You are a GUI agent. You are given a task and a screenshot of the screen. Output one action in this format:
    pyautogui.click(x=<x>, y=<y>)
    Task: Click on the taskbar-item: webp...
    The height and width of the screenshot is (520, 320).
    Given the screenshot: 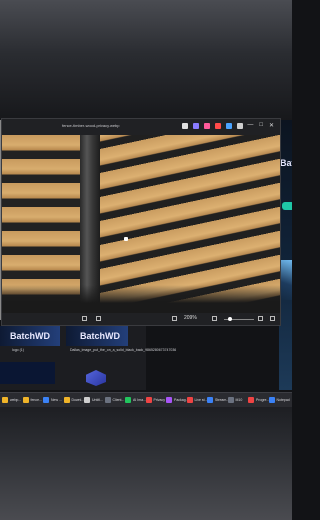 What is the action you would take?
    pyautogui.click(x=11, y=400)
    